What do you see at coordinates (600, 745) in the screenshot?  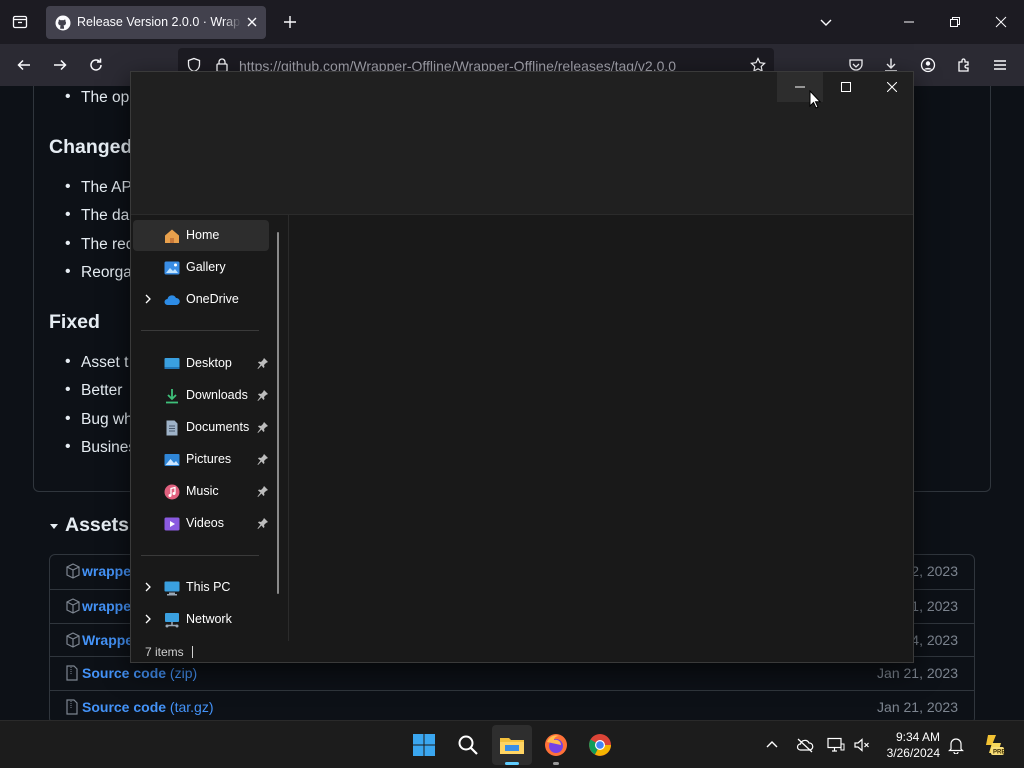 I see `taskbar-chrome` at bounding box center [600, 745].